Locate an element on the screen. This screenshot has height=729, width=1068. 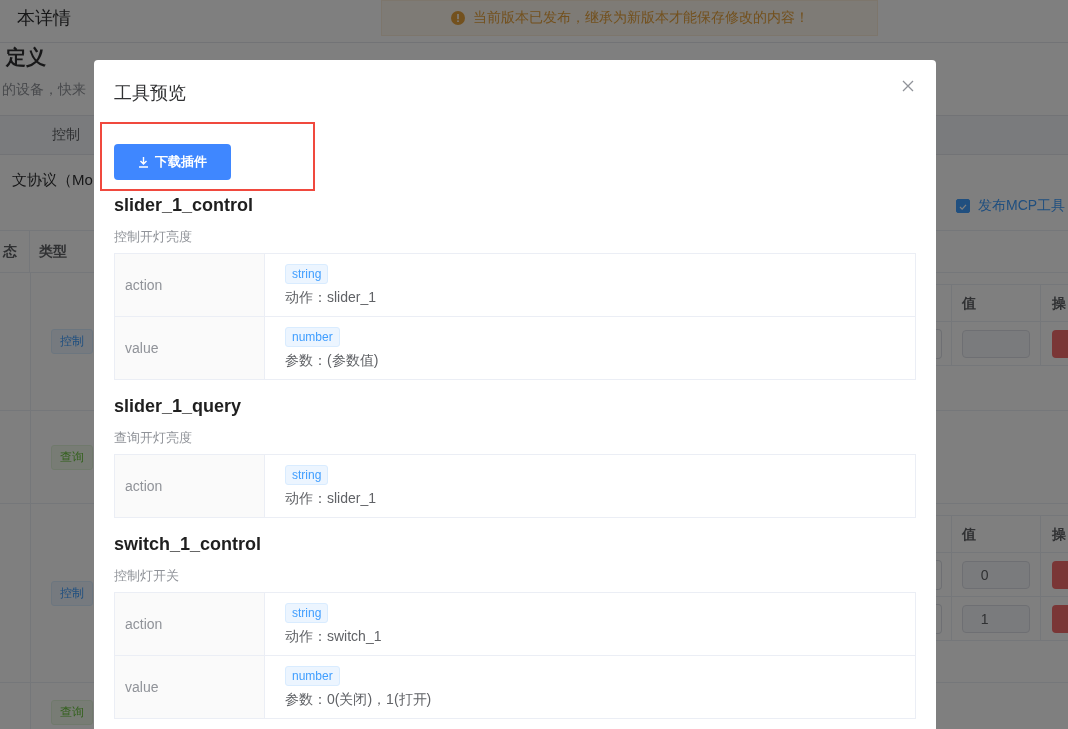
page-title: 本详情 is located at coordinates (44, 18).